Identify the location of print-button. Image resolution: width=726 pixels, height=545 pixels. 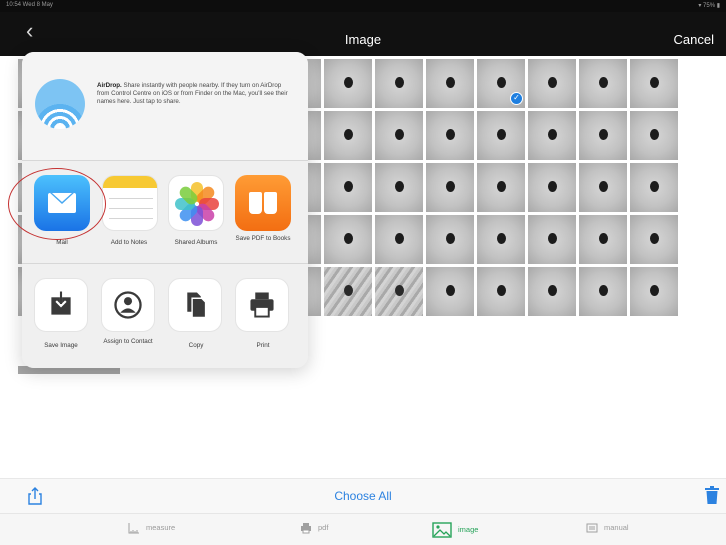
(262, 305).